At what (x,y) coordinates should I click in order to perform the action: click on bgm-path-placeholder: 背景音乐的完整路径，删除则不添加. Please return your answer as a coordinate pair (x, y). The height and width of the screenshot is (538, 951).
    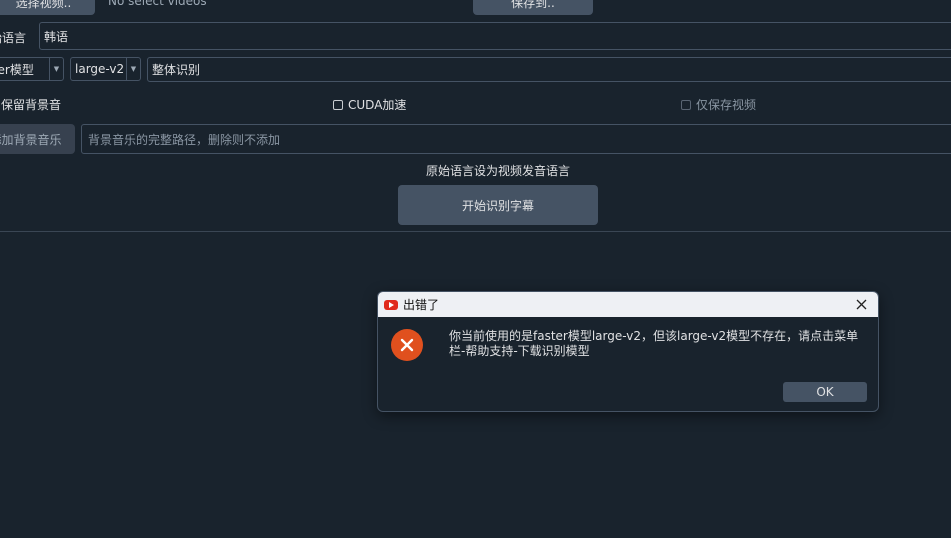
    Looking at the image, I should click on (184, 139).